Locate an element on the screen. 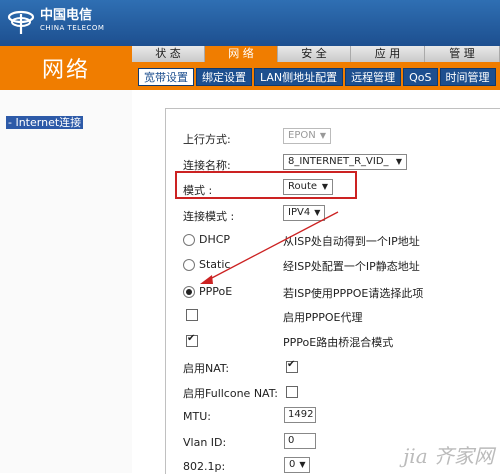 The height and width of the screenshot is (474, 500). watermark: jia 齐家网 is located at coordinates (448, 456).